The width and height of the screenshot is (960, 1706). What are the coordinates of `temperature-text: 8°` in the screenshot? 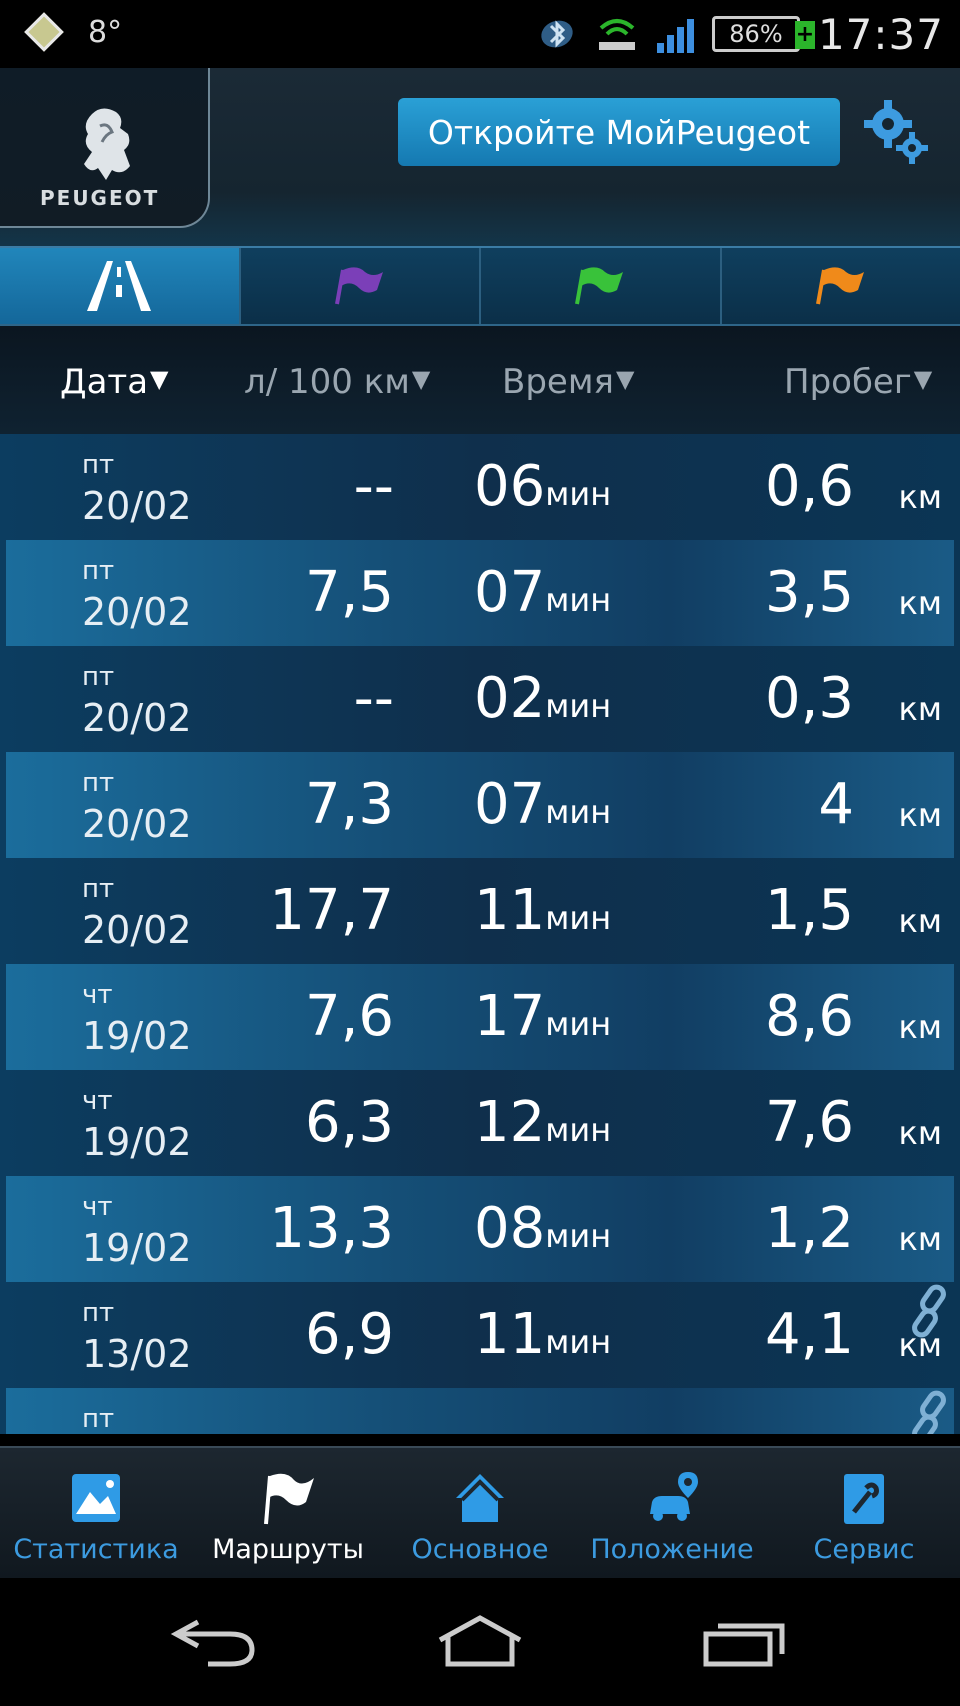 It's located at (105, 32).